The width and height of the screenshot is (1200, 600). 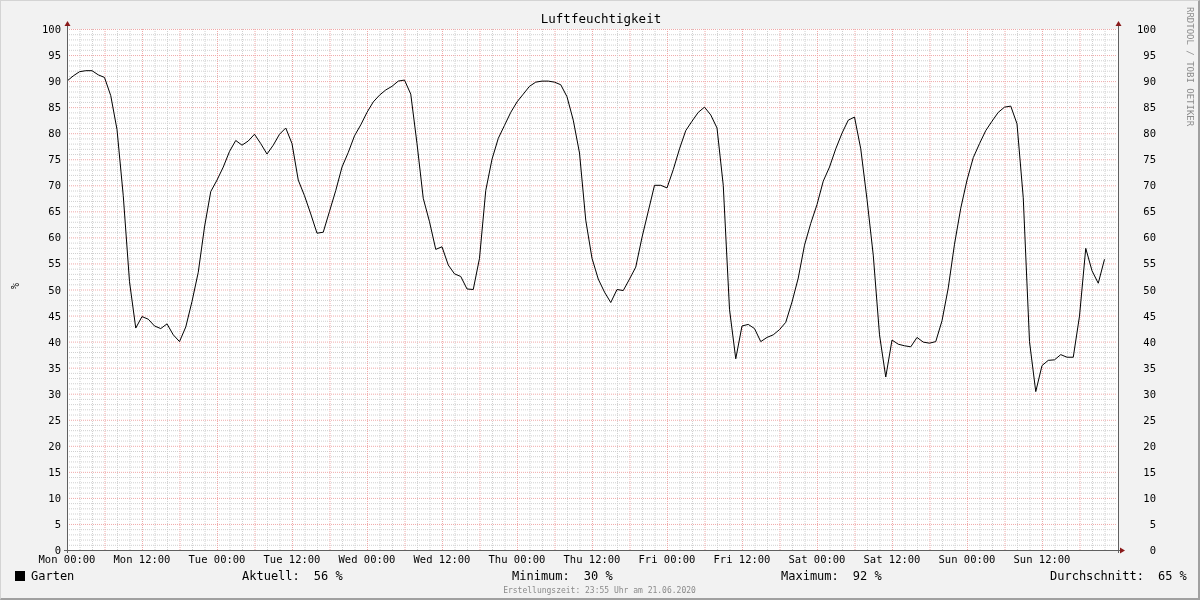 I want to click on x-tick-label: Fri 12:00, so click(x=742, y=559).